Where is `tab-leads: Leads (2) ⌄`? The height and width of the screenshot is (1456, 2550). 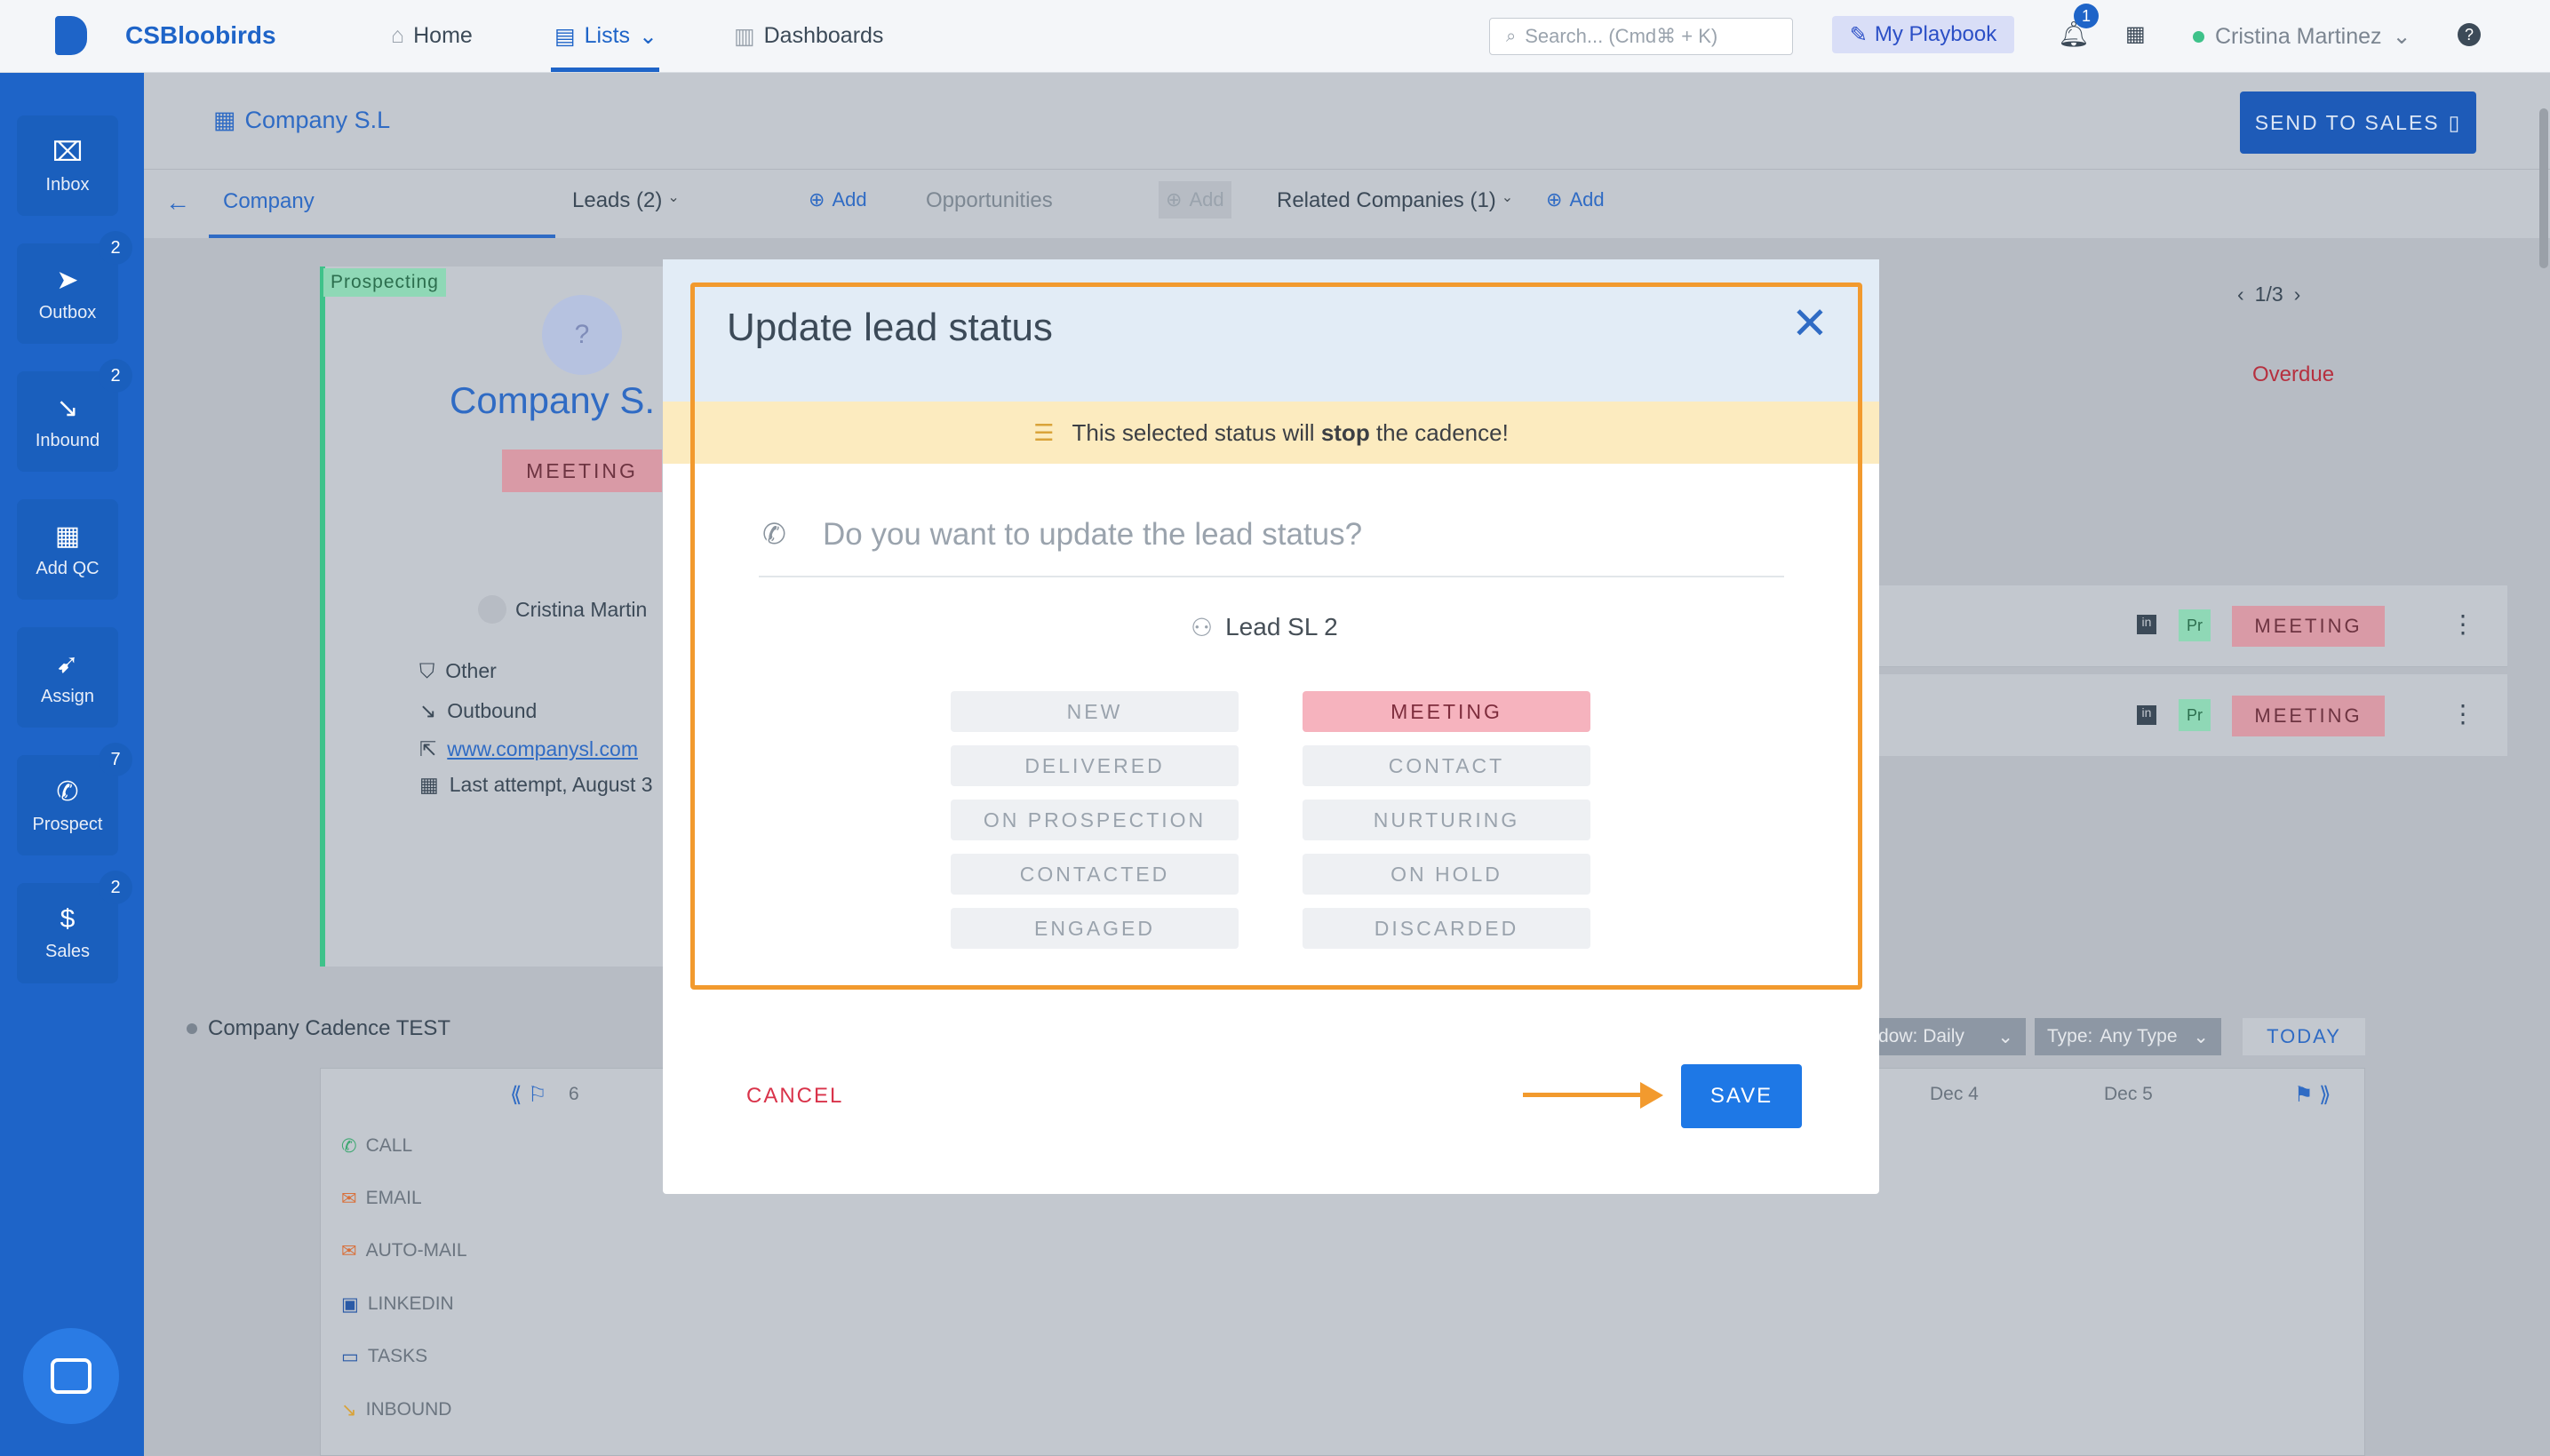
tab-leads: Leads (2) ⌄ is located at coordinates (626, 200).